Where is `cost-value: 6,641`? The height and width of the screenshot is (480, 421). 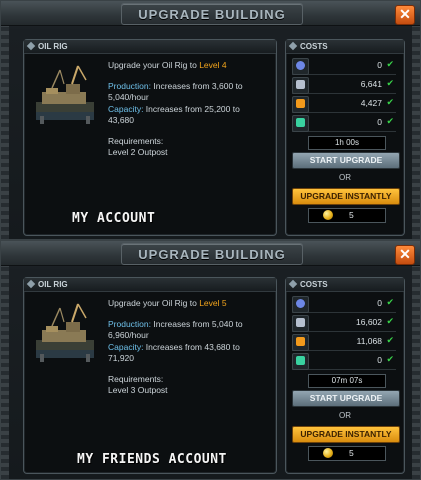
cost-value: 6,641 is located at coordinates (371, 84).